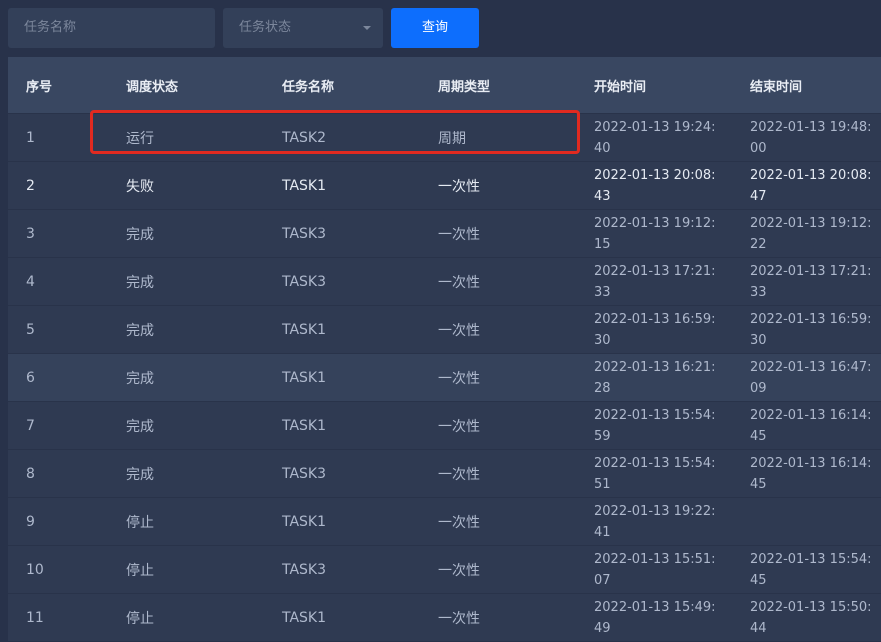 The width and height of the screenshot is (881, 642). Describe the element at coordinates (811, 377) in the screenshot. I see `row-end-time: 2022-01-13 16:47:09` at that location.